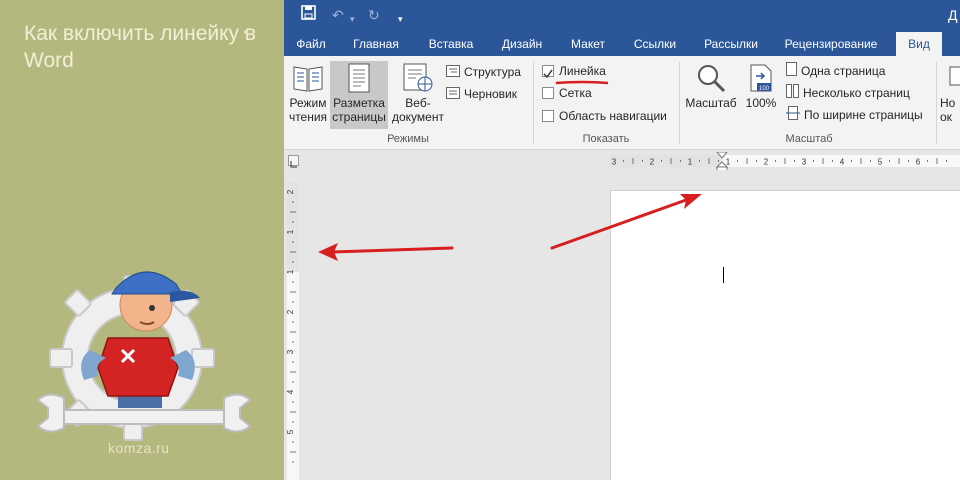  Describe the element at coordinates (386, 252) in the screenshot. I see `arrow-to-vertical-ruler` at that location.